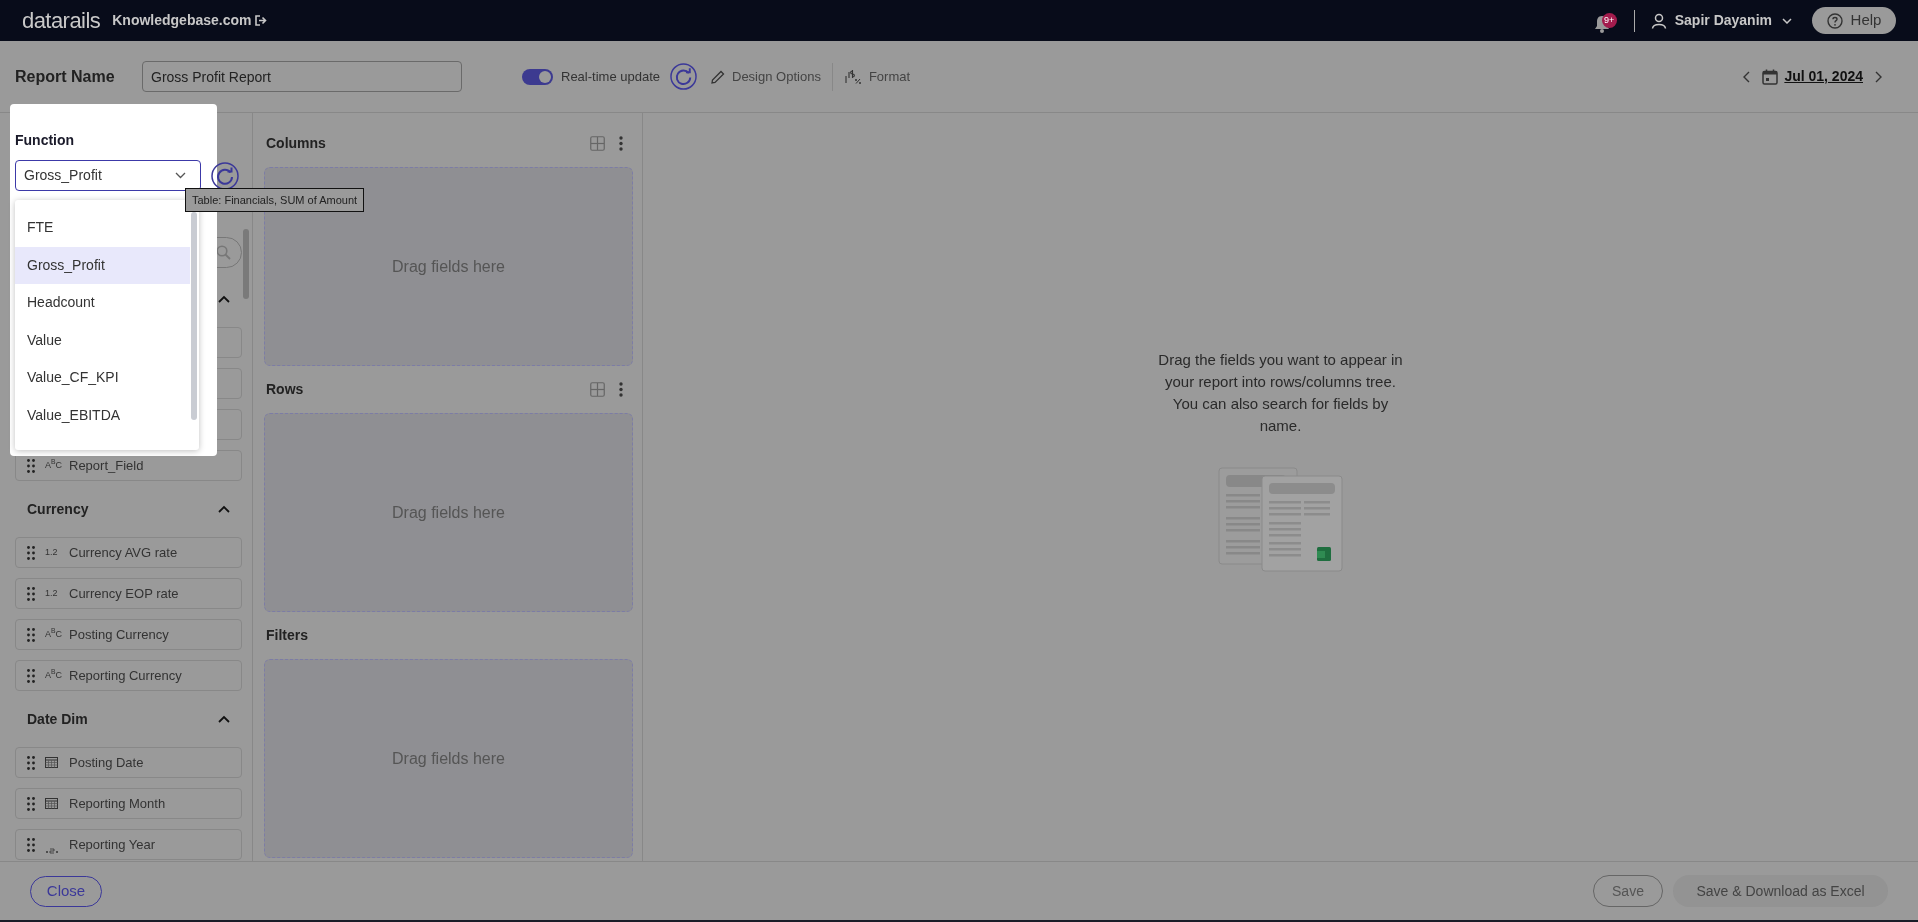  Describe the element at coordinates (718, 76) in the screenshot. I see `pencil-icon` at that location.